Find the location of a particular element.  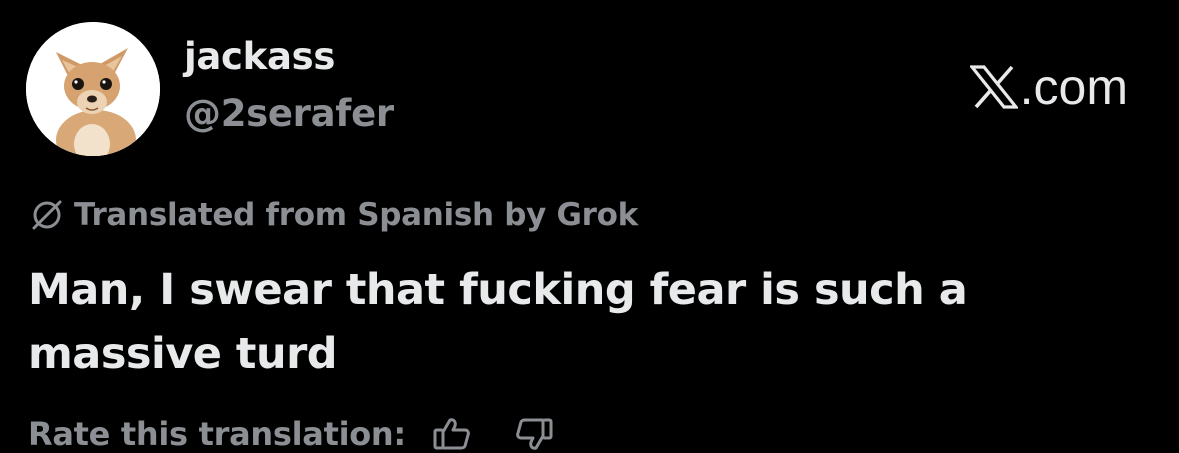

chihuahua-avatar is located at coordinates (93, 89).